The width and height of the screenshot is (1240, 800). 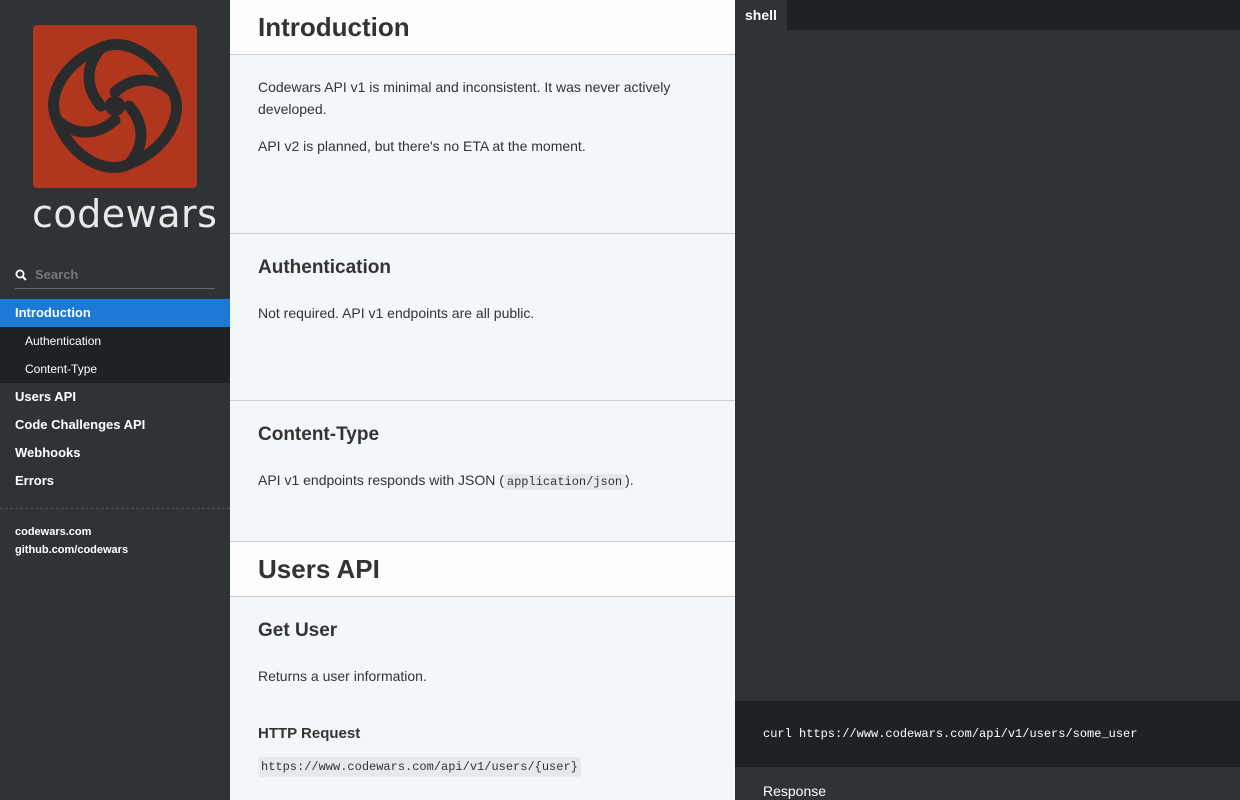 What do you see at coordinates (115, 341) in the screenshot?
I see `toc-item-authentication: Authentication` at bounding box center [115, 341].